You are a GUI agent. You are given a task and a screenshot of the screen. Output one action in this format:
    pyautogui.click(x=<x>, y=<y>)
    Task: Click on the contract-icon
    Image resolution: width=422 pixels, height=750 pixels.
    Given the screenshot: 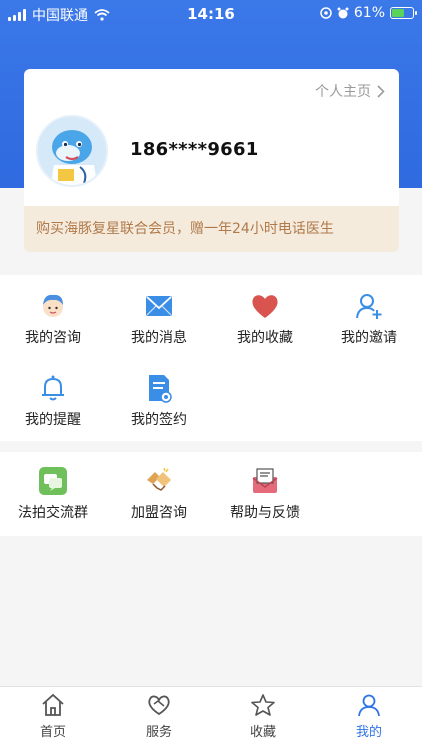 What is the action you would take?
    pyautogui.click(x=160, y=389)
    